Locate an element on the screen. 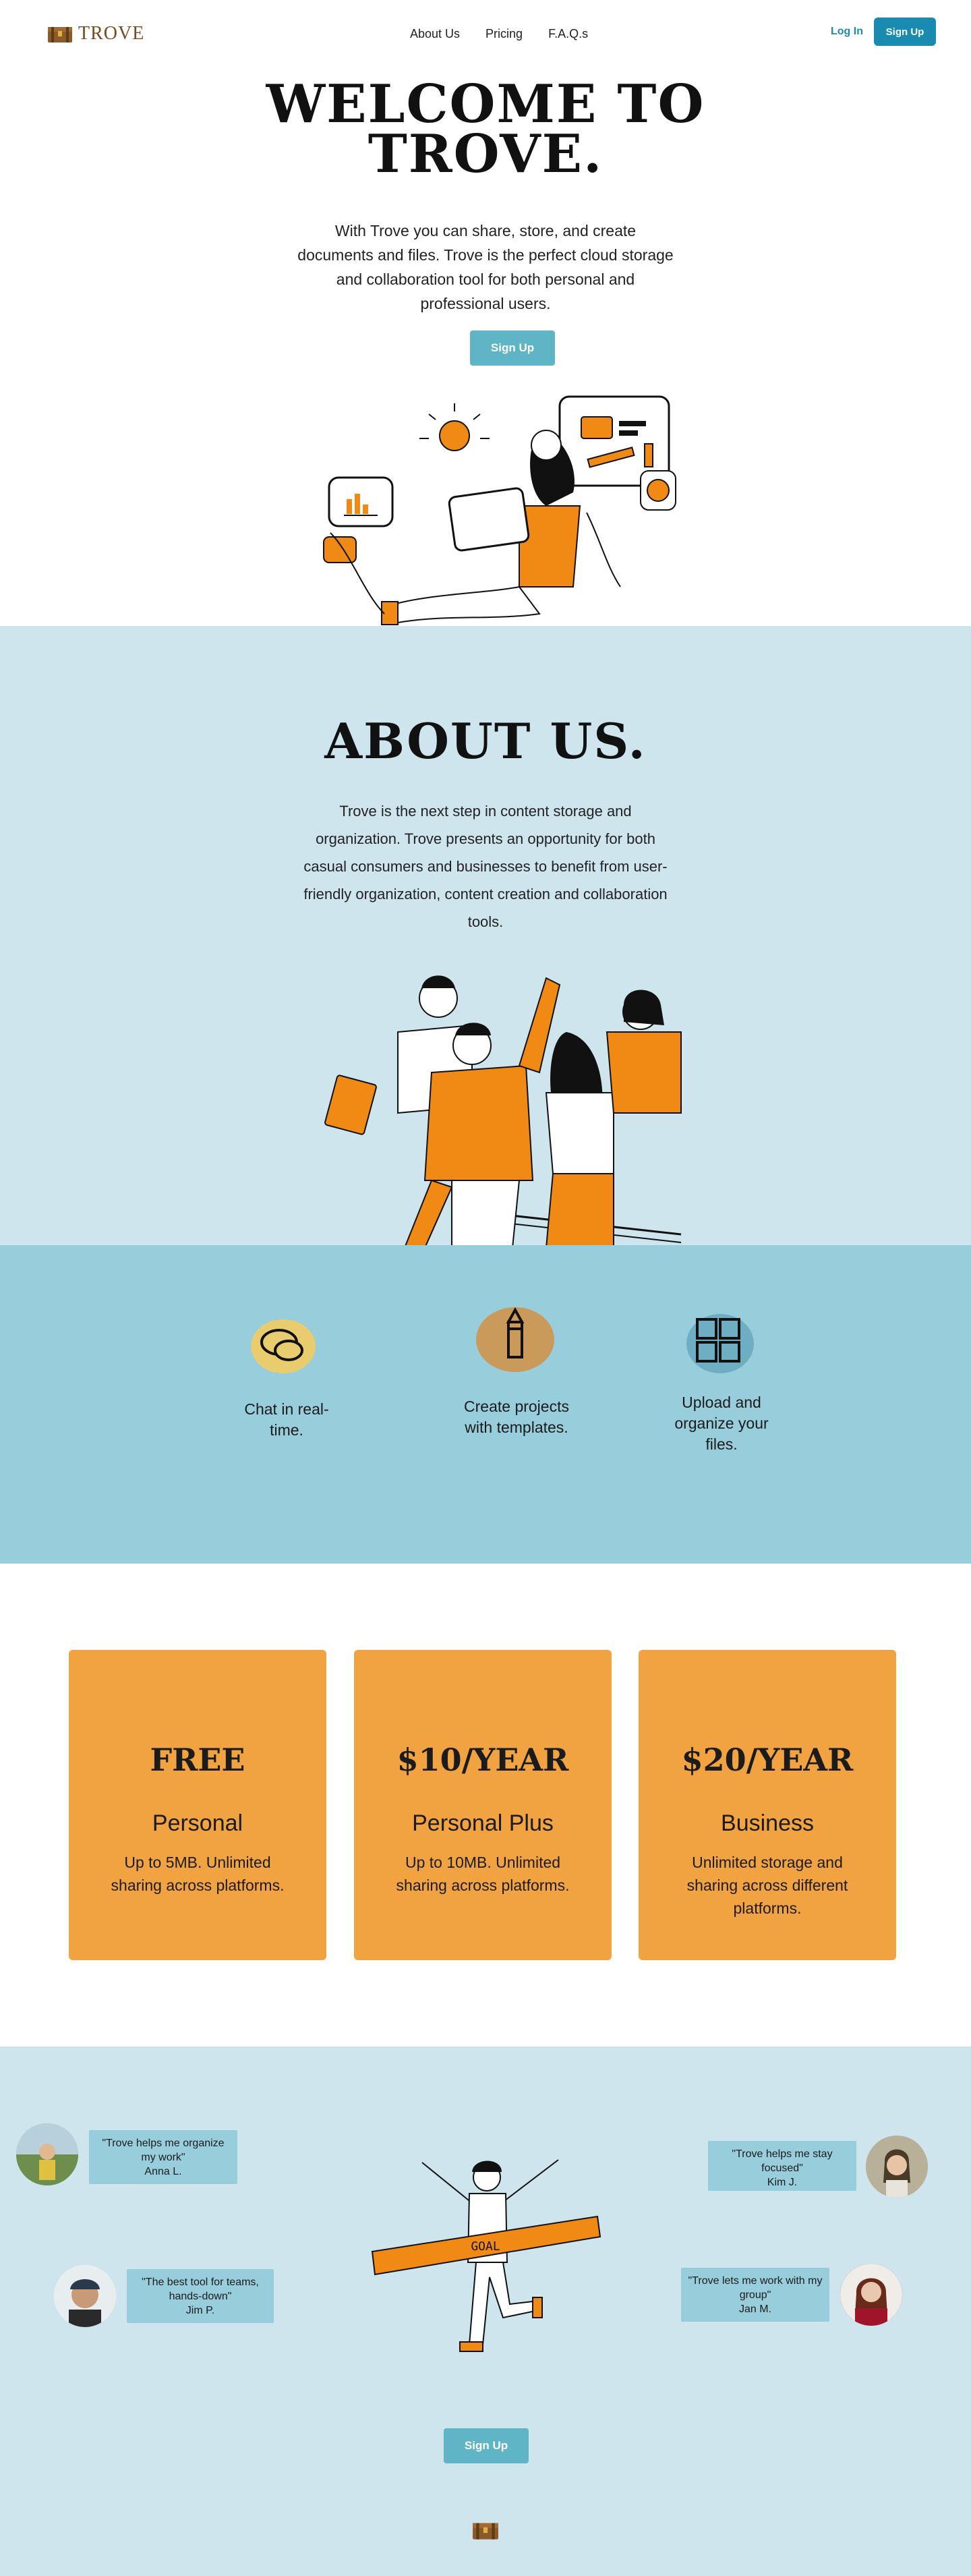 The height and width of the screenshot is (2576, 971). plan-business: Business is located at coordinates (768, 1823).